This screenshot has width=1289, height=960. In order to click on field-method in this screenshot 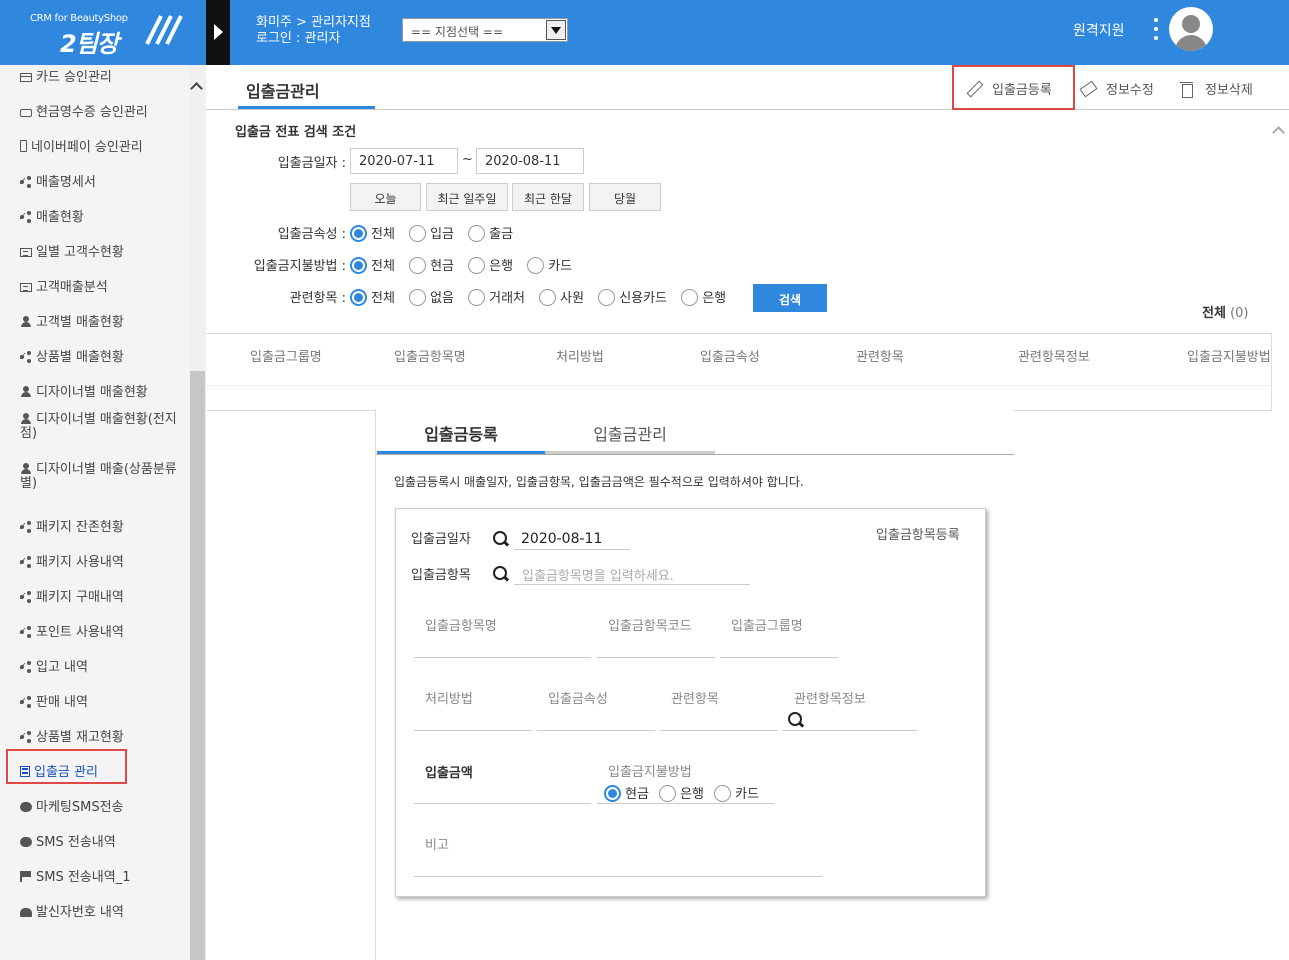, I will do `click(473, 730)`.